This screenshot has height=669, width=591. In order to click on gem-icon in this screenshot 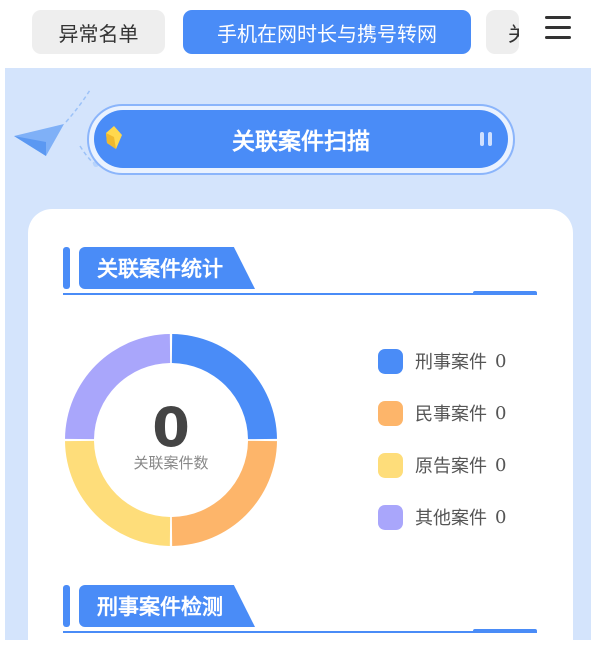, I will do `click(114, 137)`.